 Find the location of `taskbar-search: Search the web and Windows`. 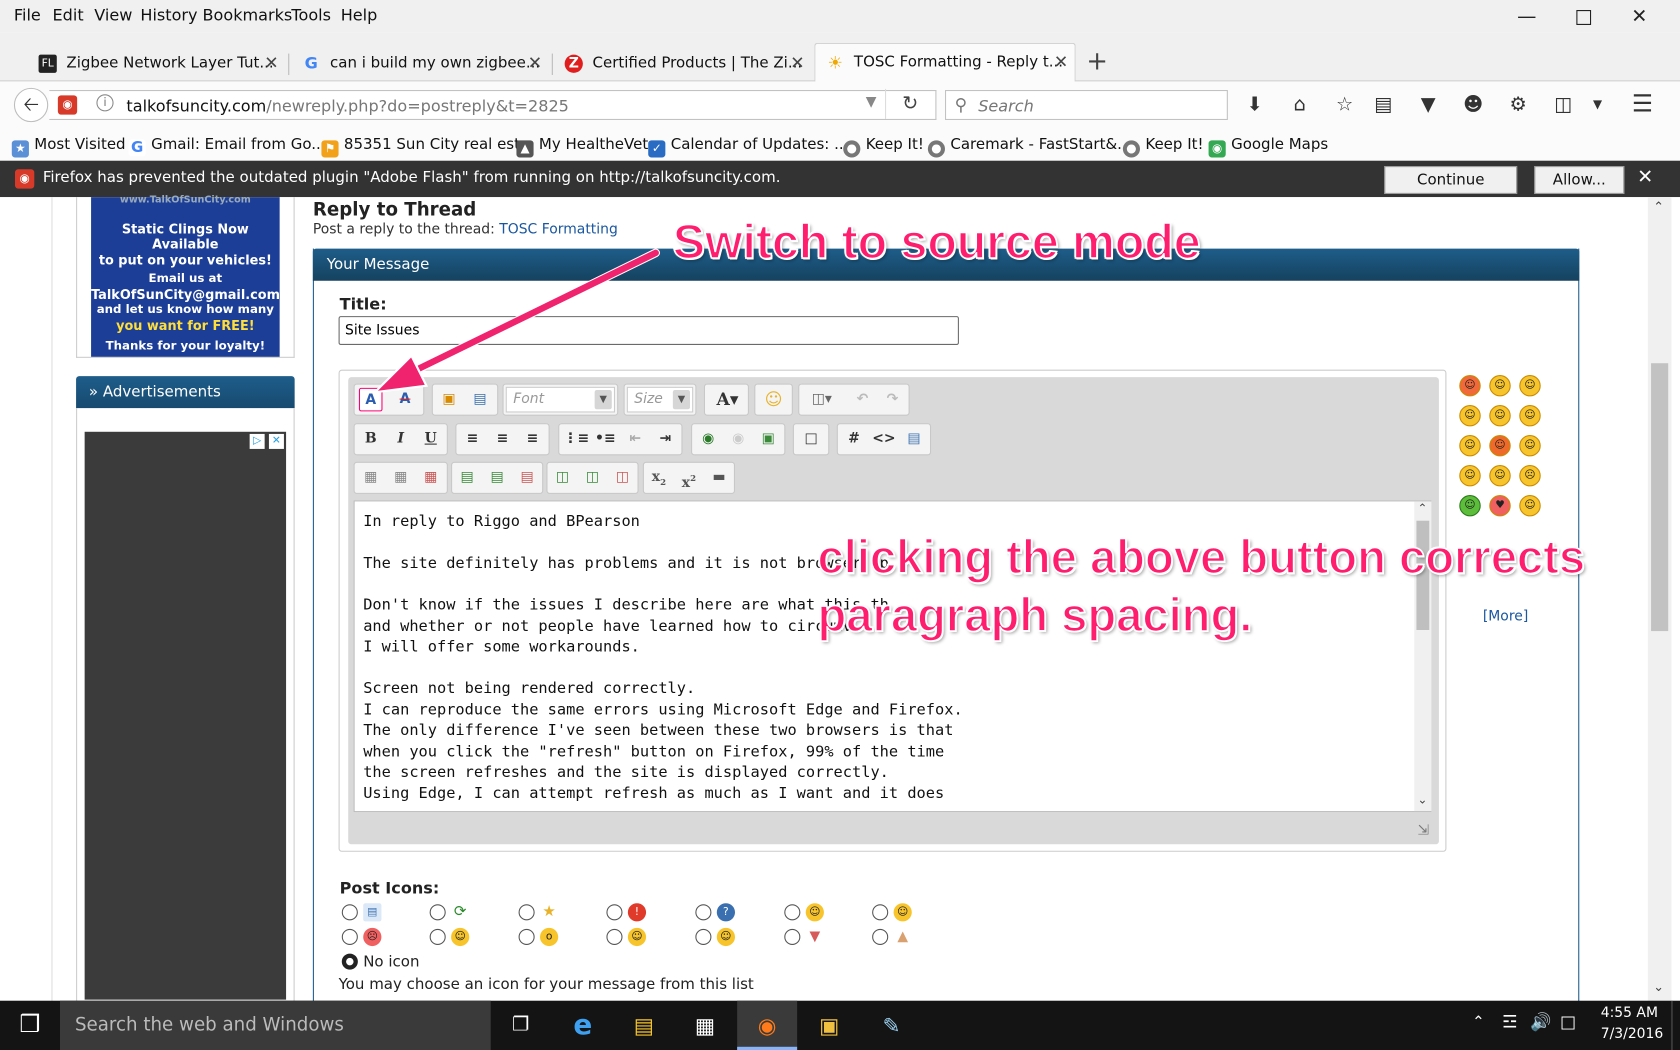

taskbar-search: Search the web and Windows is located at coordinates (275, 1025).